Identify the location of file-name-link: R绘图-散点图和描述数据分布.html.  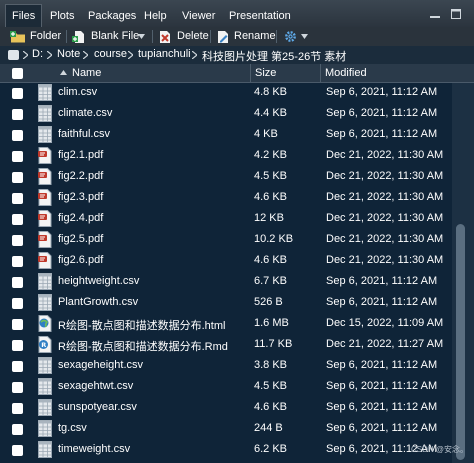
(141, 325).